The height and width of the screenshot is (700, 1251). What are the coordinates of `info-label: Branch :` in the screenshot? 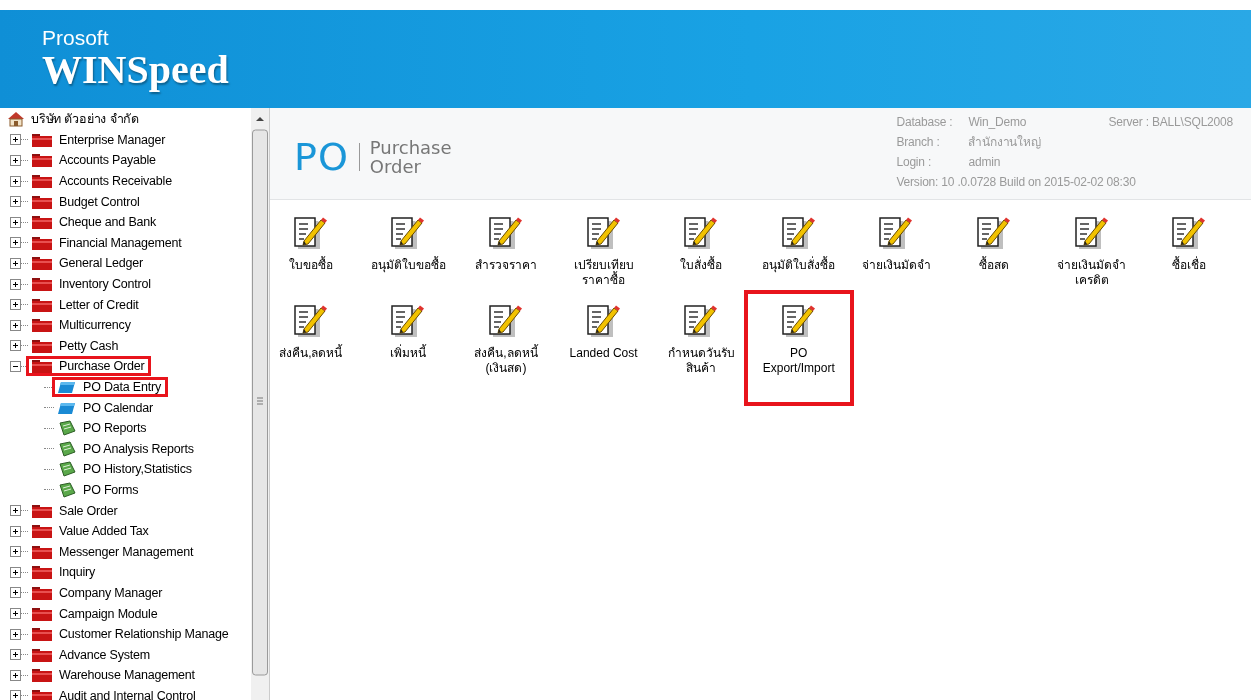 It's located at (918, 142).